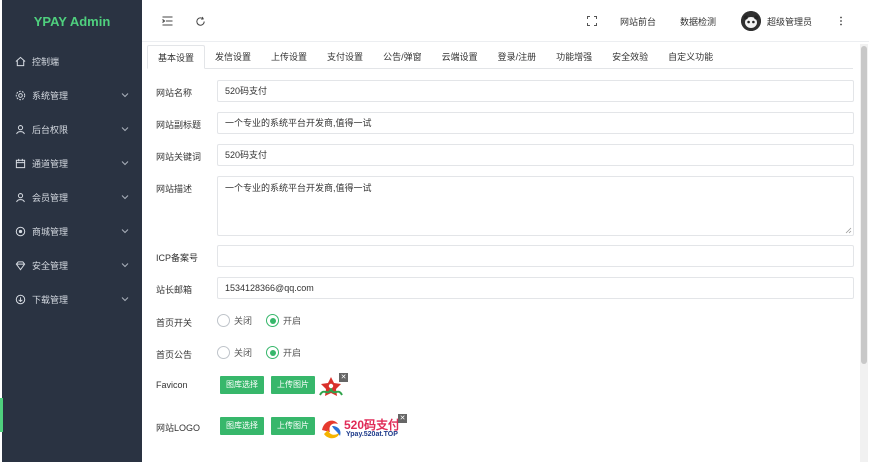 This screenshot has width=869, height=462. I want to click on sidebar-item-channels: 通道管理, so click(72, 163).